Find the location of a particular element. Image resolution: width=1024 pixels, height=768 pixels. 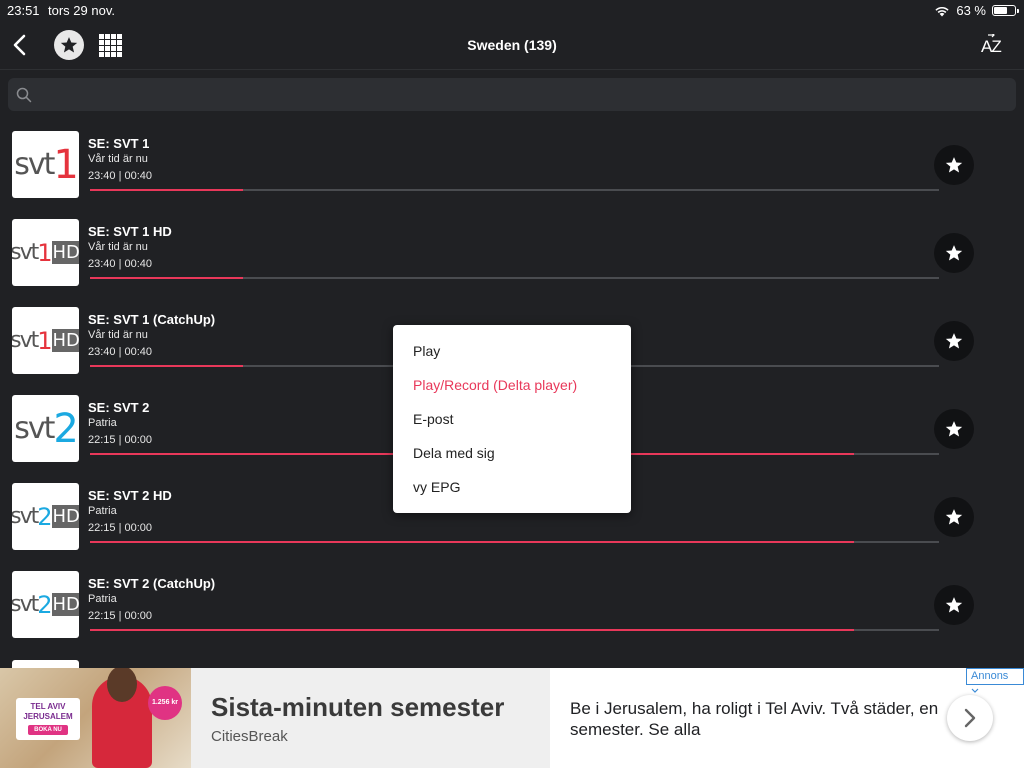

channel-name: SE: SVT 2 is located at coordinates (119, 407).